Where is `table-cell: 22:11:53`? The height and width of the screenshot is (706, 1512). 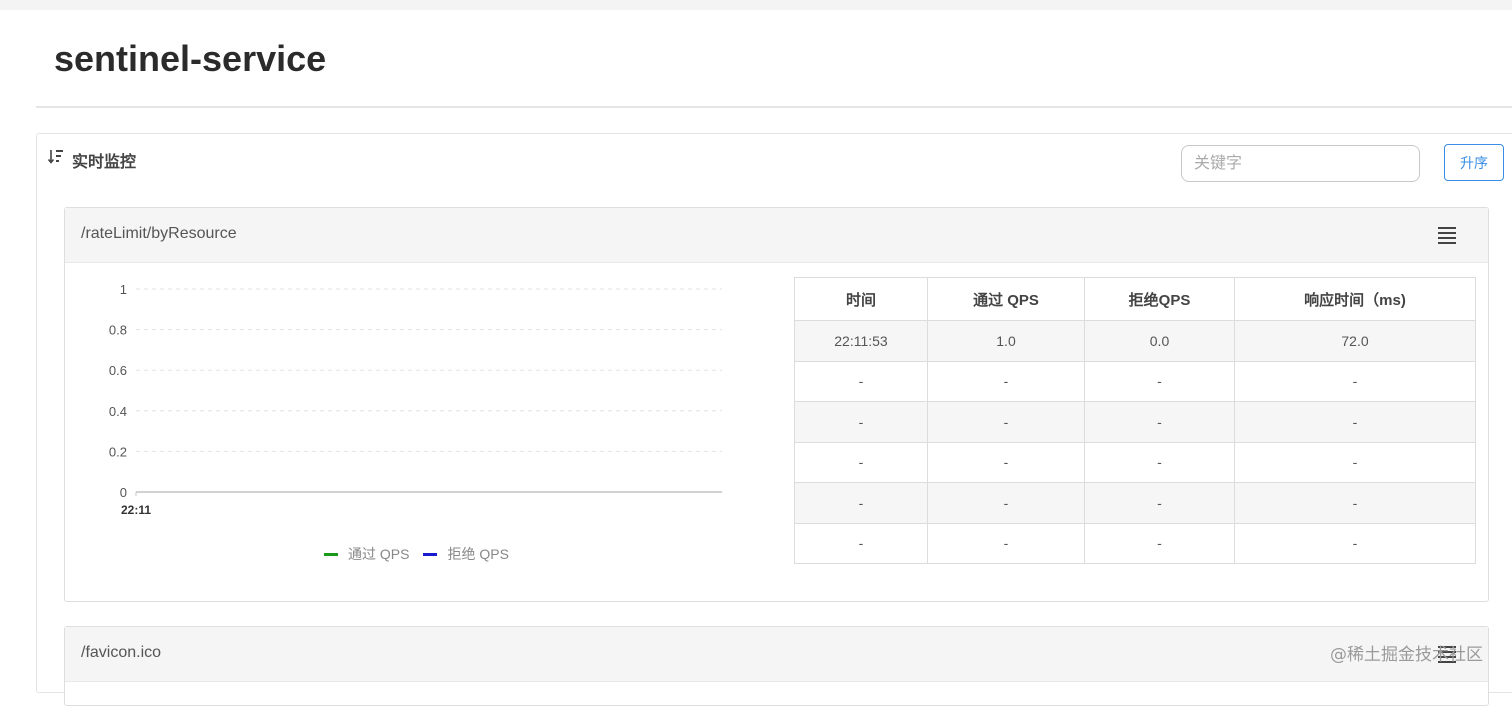 table-cell: 22:11:53 is located at coordinates (861, 341).